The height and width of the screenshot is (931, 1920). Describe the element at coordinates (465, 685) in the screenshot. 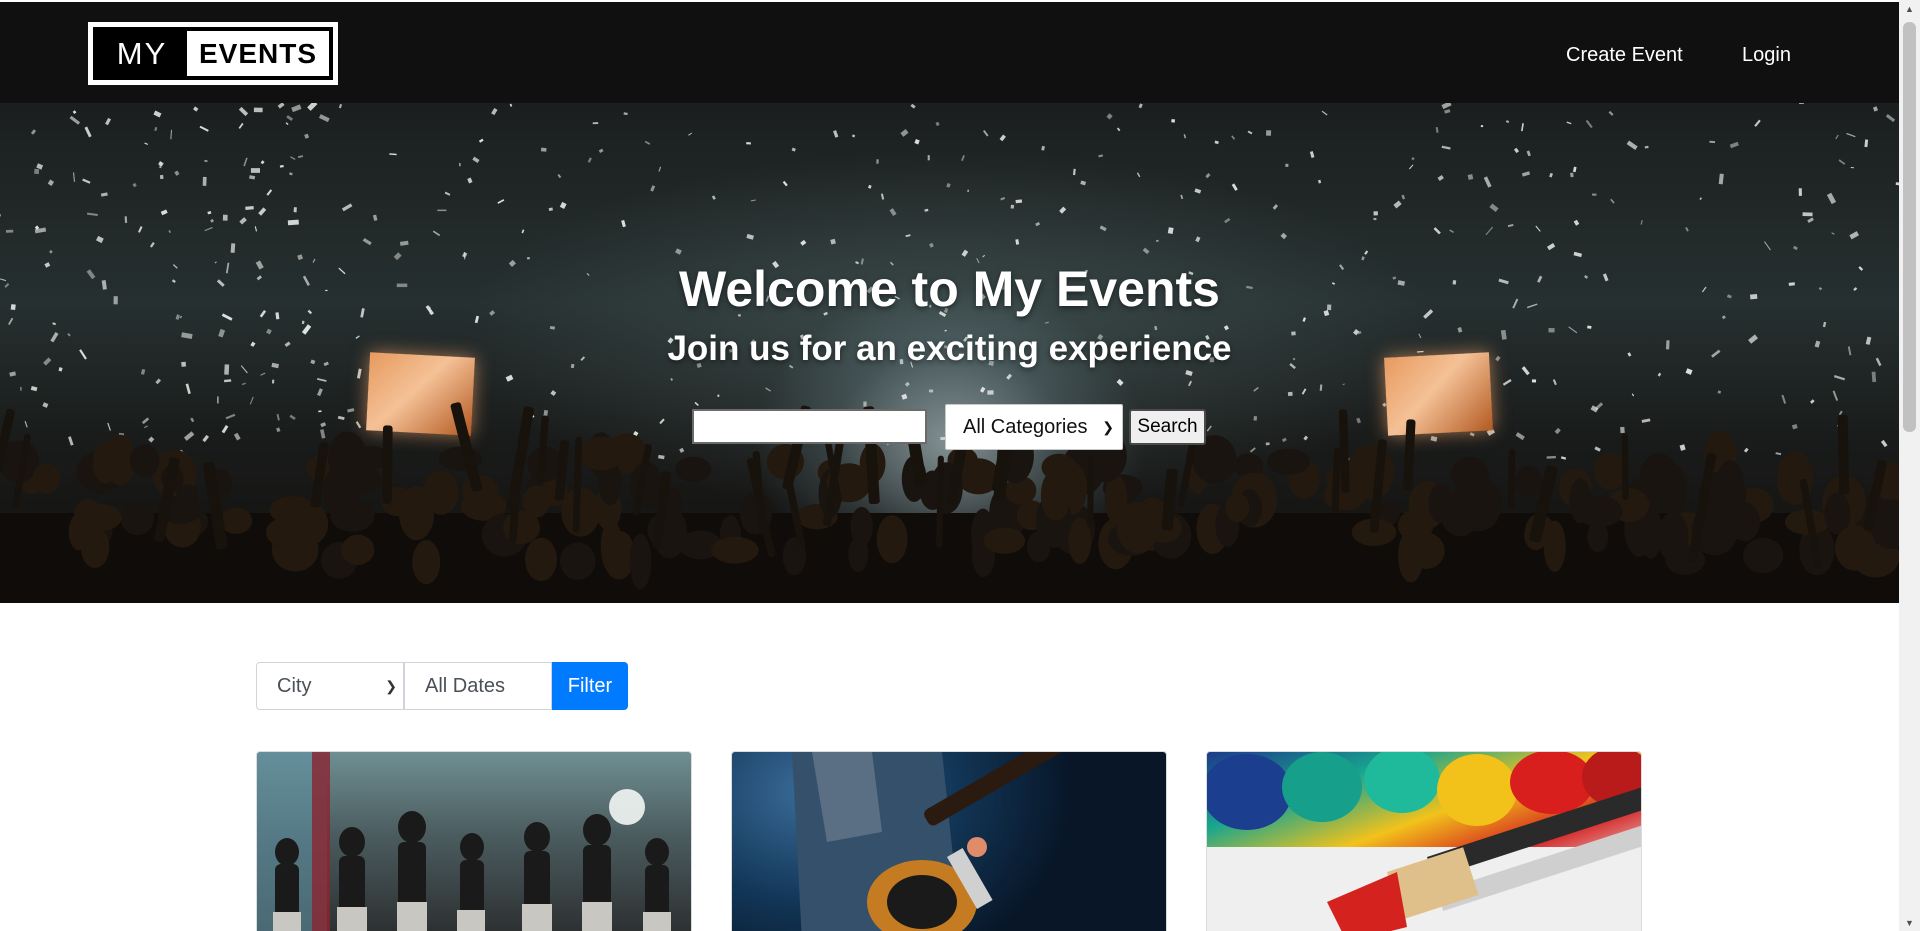

I see `dates-input-value: All Dates` at that location.